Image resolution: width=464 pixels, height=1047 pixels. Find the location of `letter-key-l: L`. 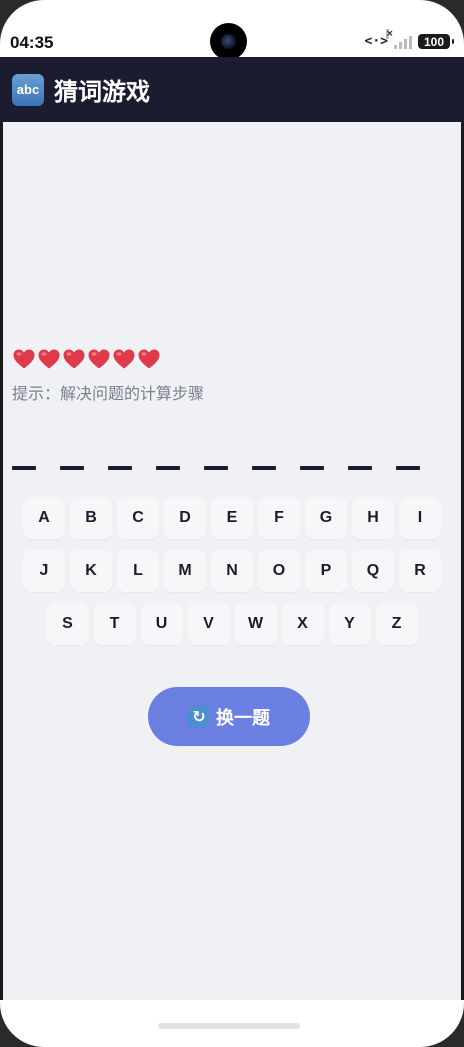

letter-key-l: L is located at coordinates (138, 571).